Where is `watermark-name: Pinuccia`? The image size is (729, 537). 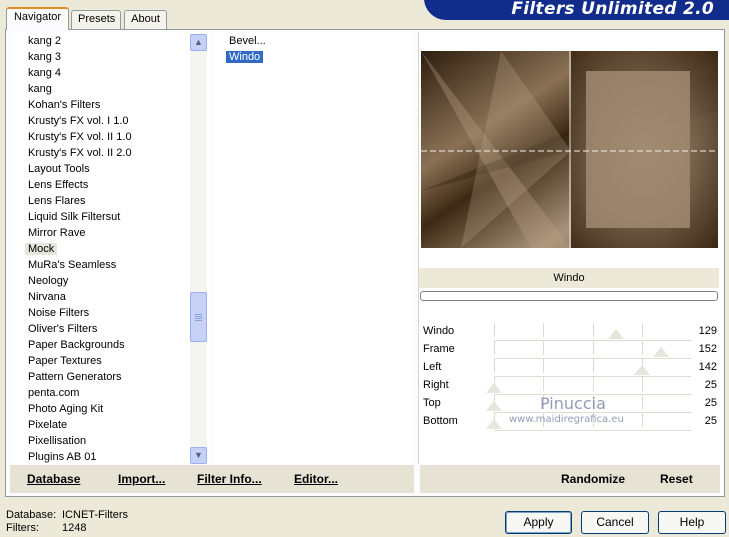
watermark-name: Pinuccia is located at coordinates (573, 403).